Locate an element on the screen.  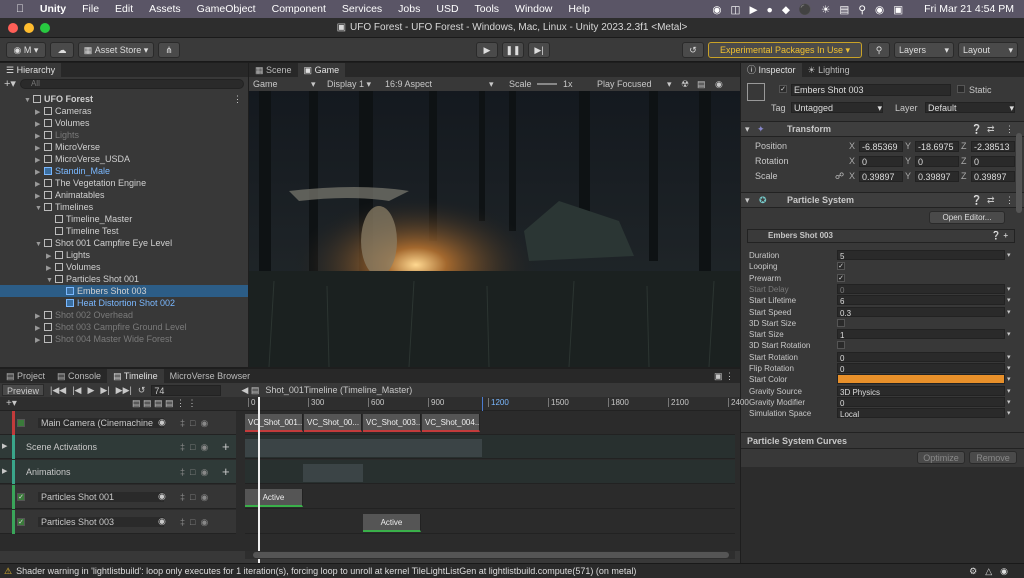
hierarchy-item: ▼ Particles Shot 001 is located at coordinates (124, 279).